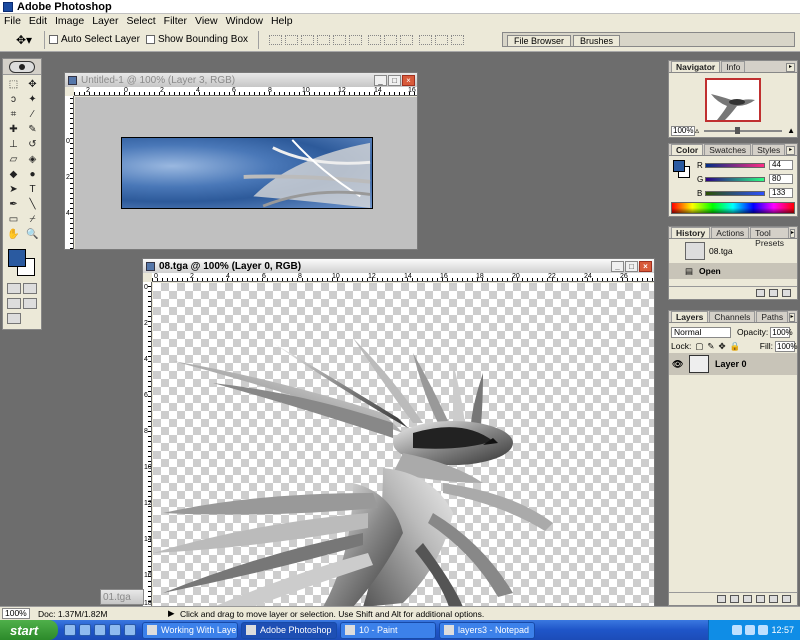 This screenshot has width=800, height=640. I want to click on lock-transparency-icon: ▢, so click(699, 346).